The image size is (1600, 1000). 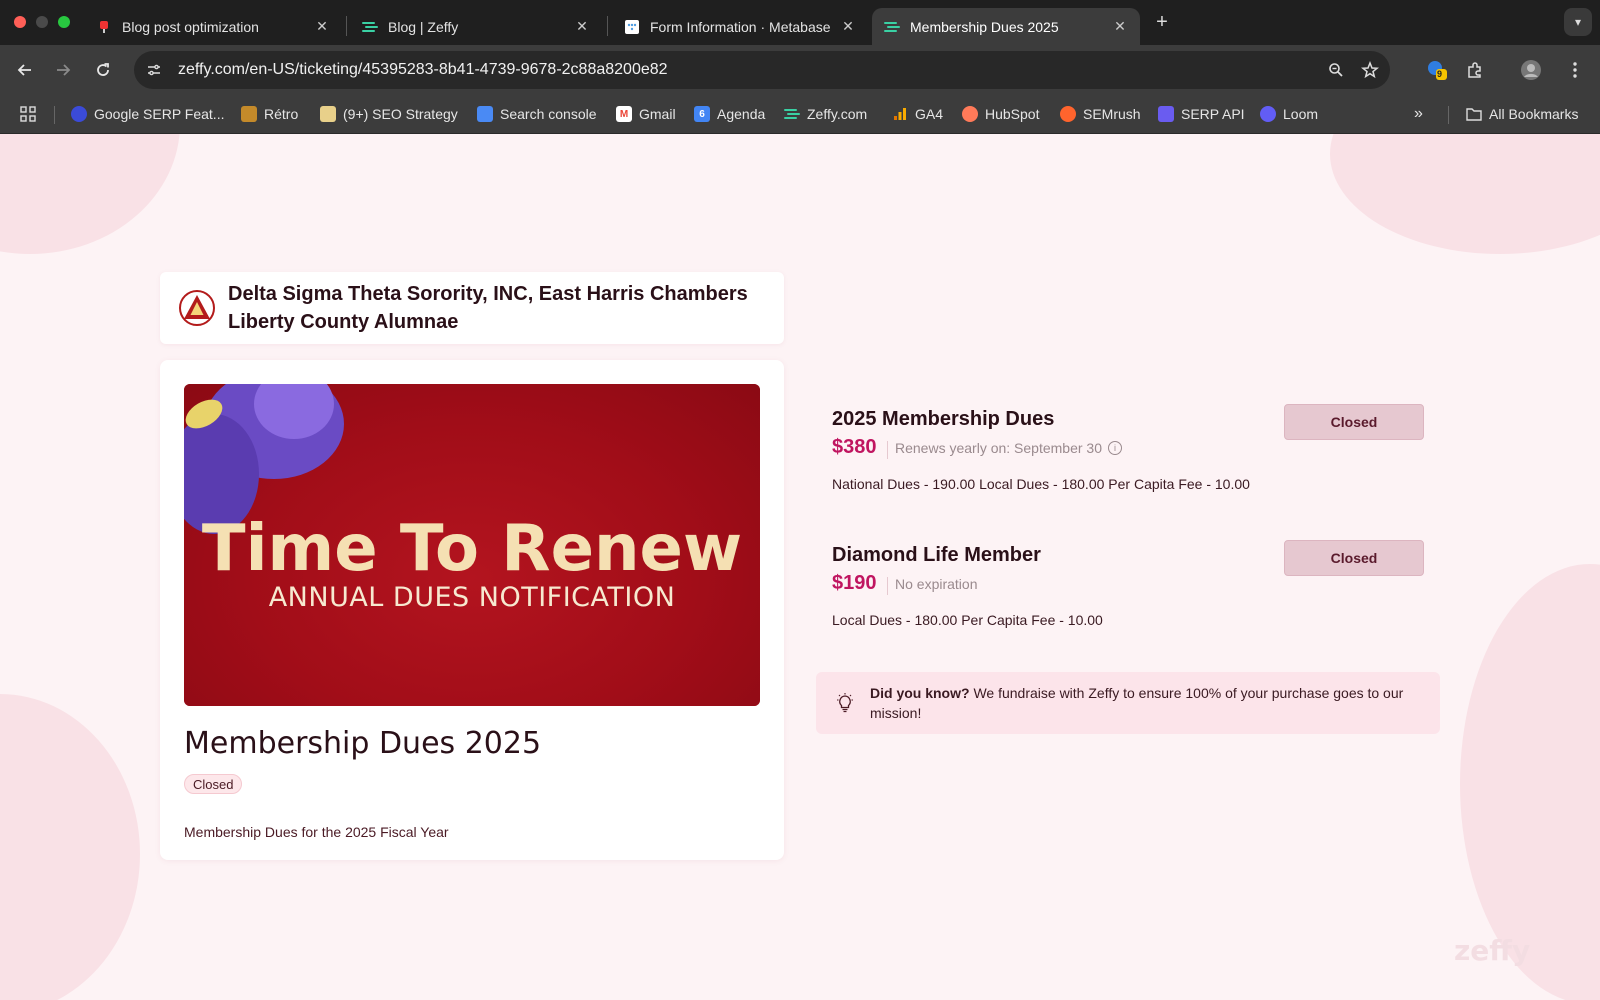 I want to click on all-bookmarks-button: All Bookmarks, so click(x=1522, y=114).